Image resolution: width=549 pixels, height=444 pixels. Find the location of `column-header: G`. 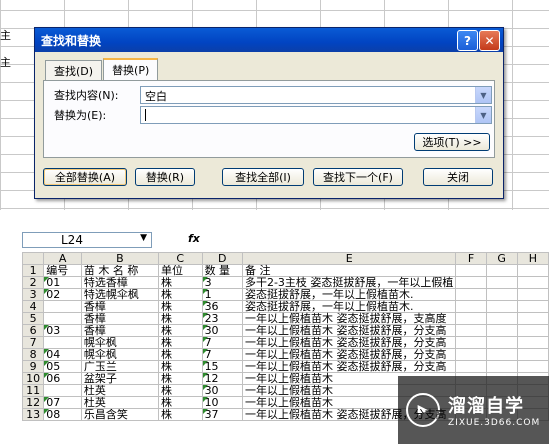

column-header: G is located at coordinates (501, 258).